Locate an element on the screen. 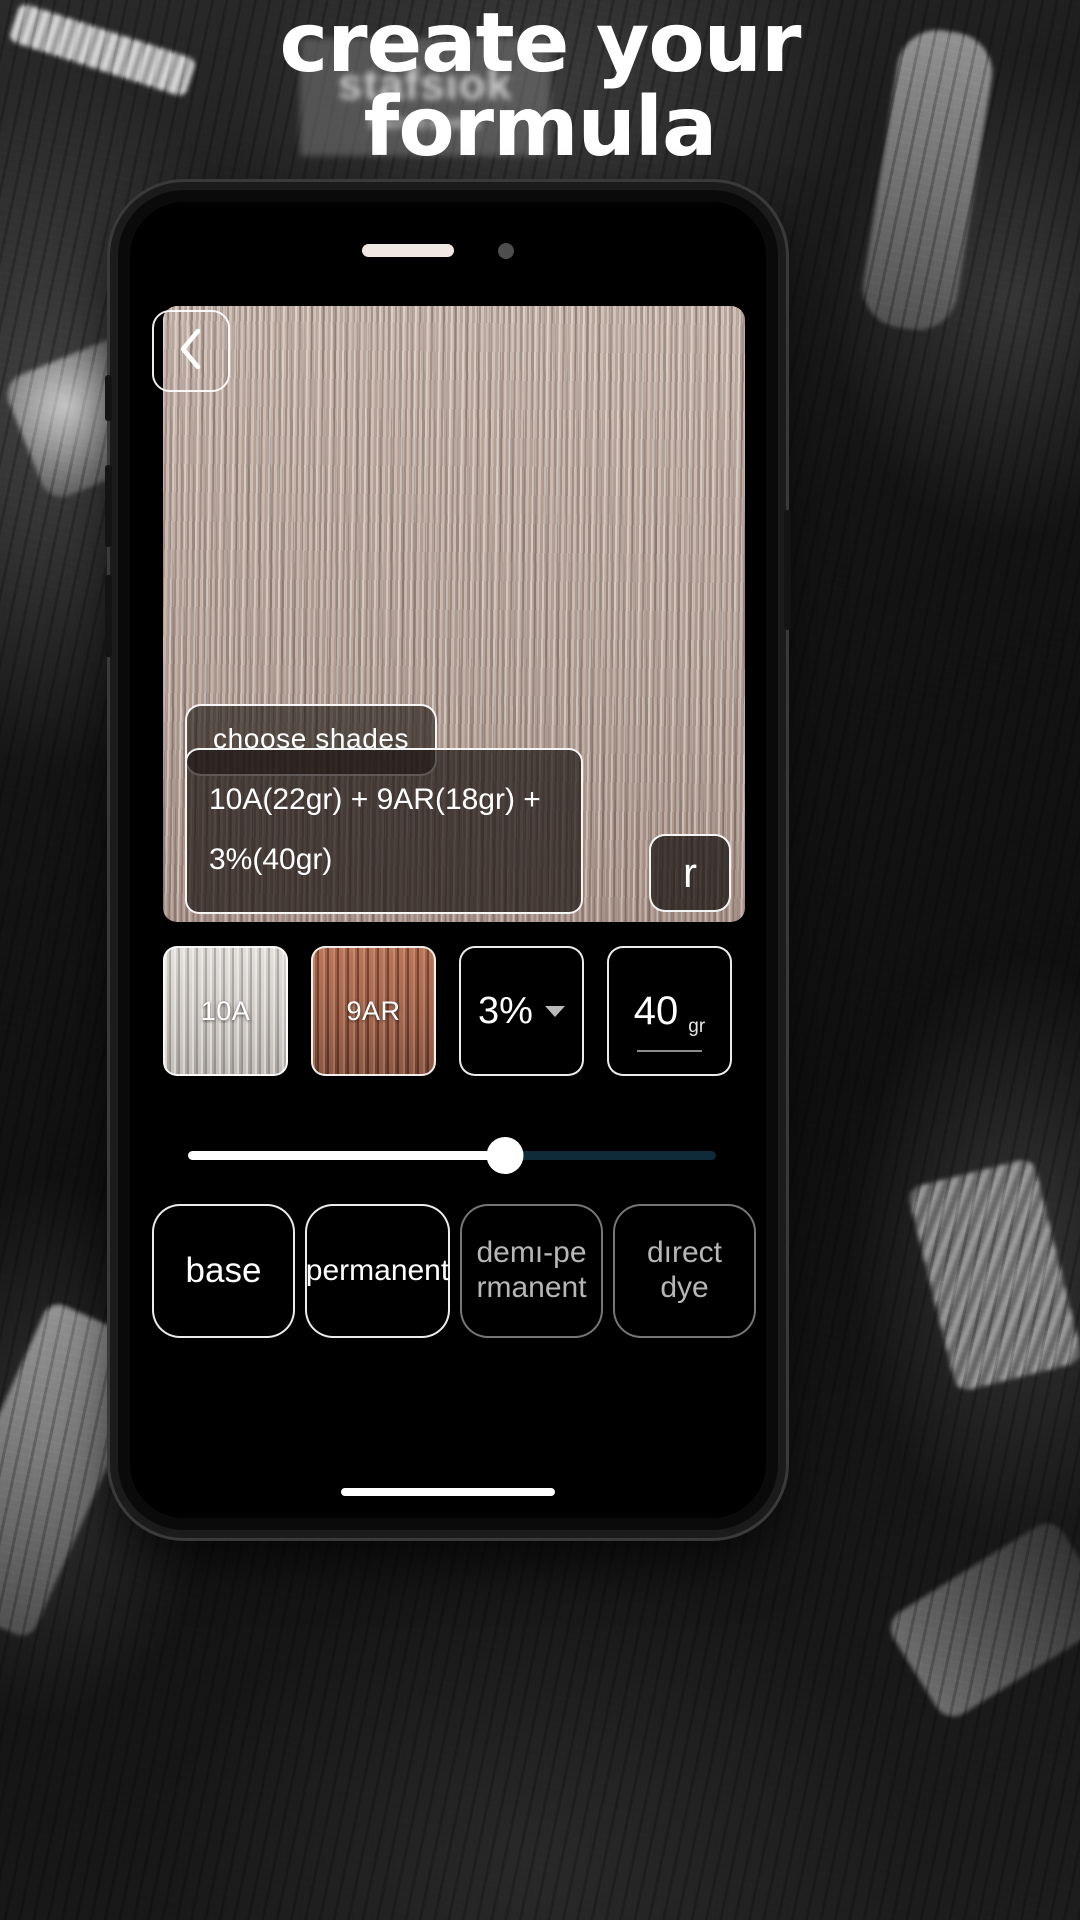  dynamic-island-speaker is located at coordinates (408, 250).